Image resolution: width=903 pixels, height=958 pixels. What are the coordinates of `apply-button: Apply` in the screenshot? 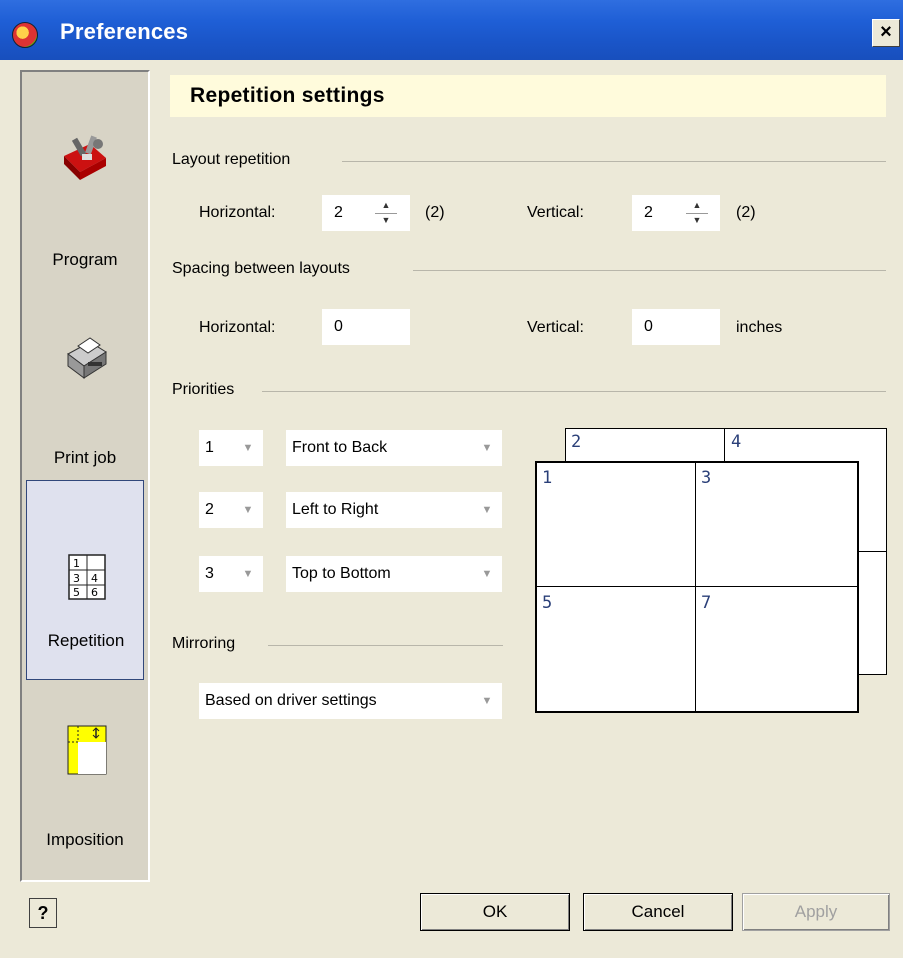 It's located at (816, 912).